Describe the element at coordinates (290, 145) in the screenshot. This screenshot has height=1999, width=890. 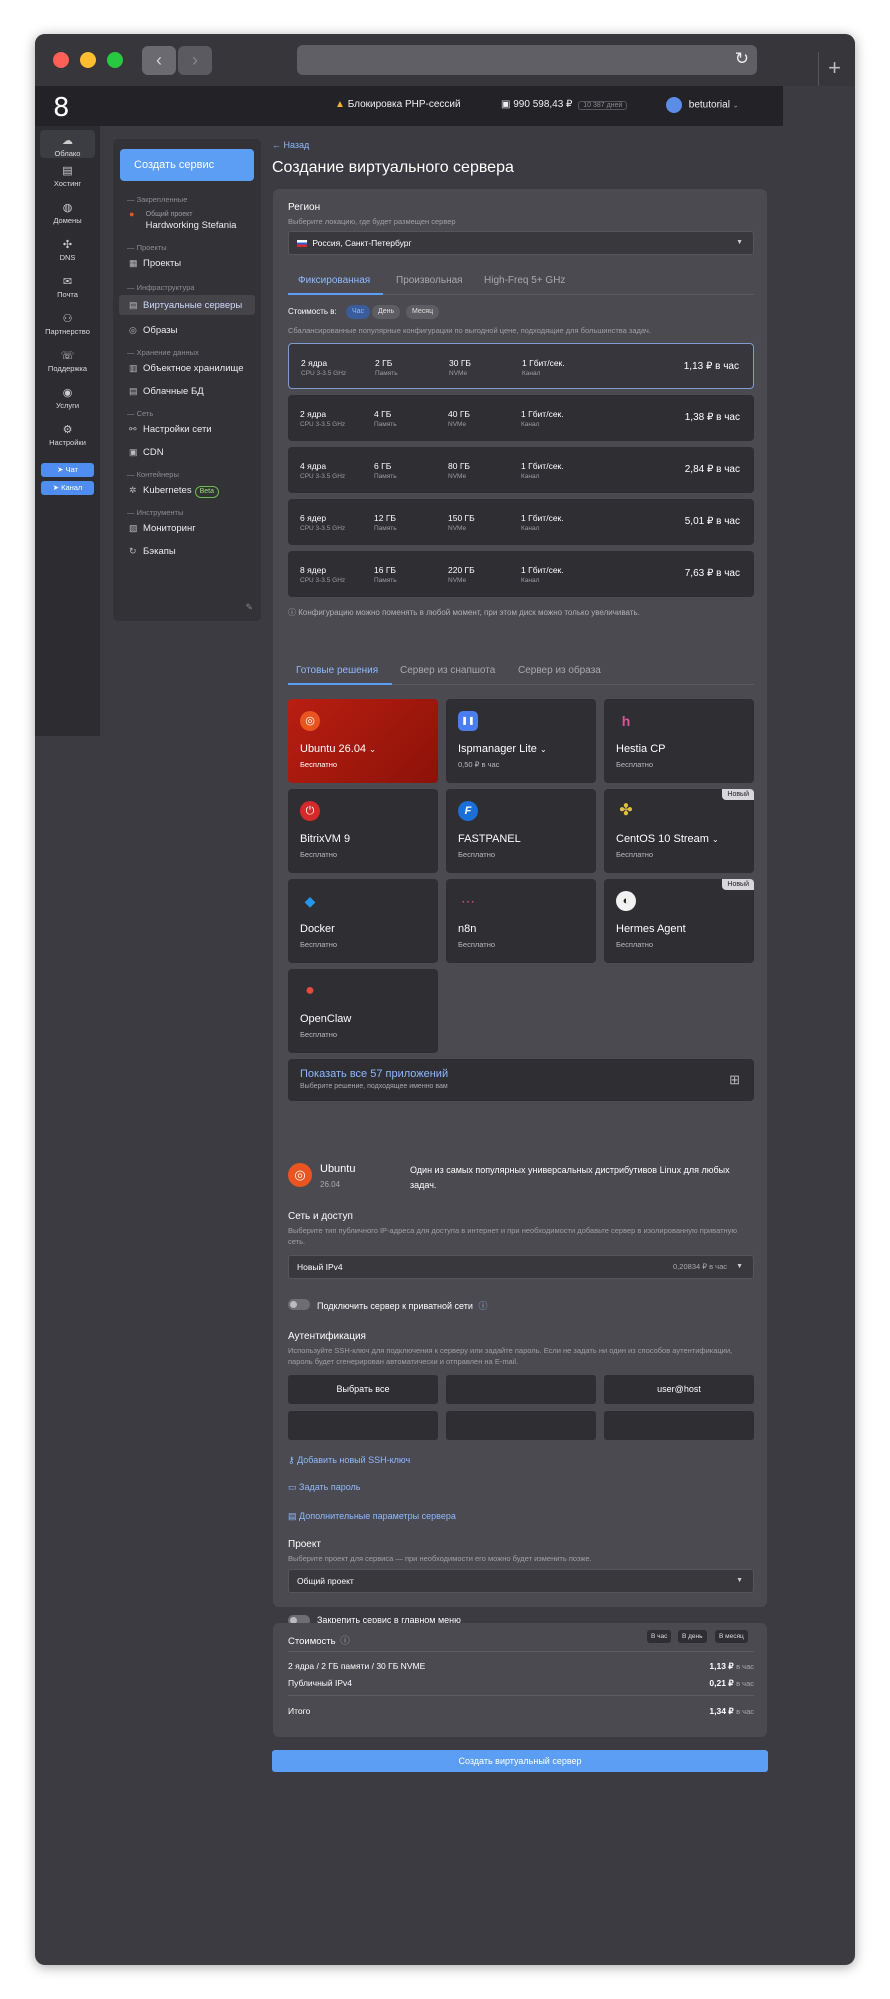
I see `back-link: ← Назад` at that location.